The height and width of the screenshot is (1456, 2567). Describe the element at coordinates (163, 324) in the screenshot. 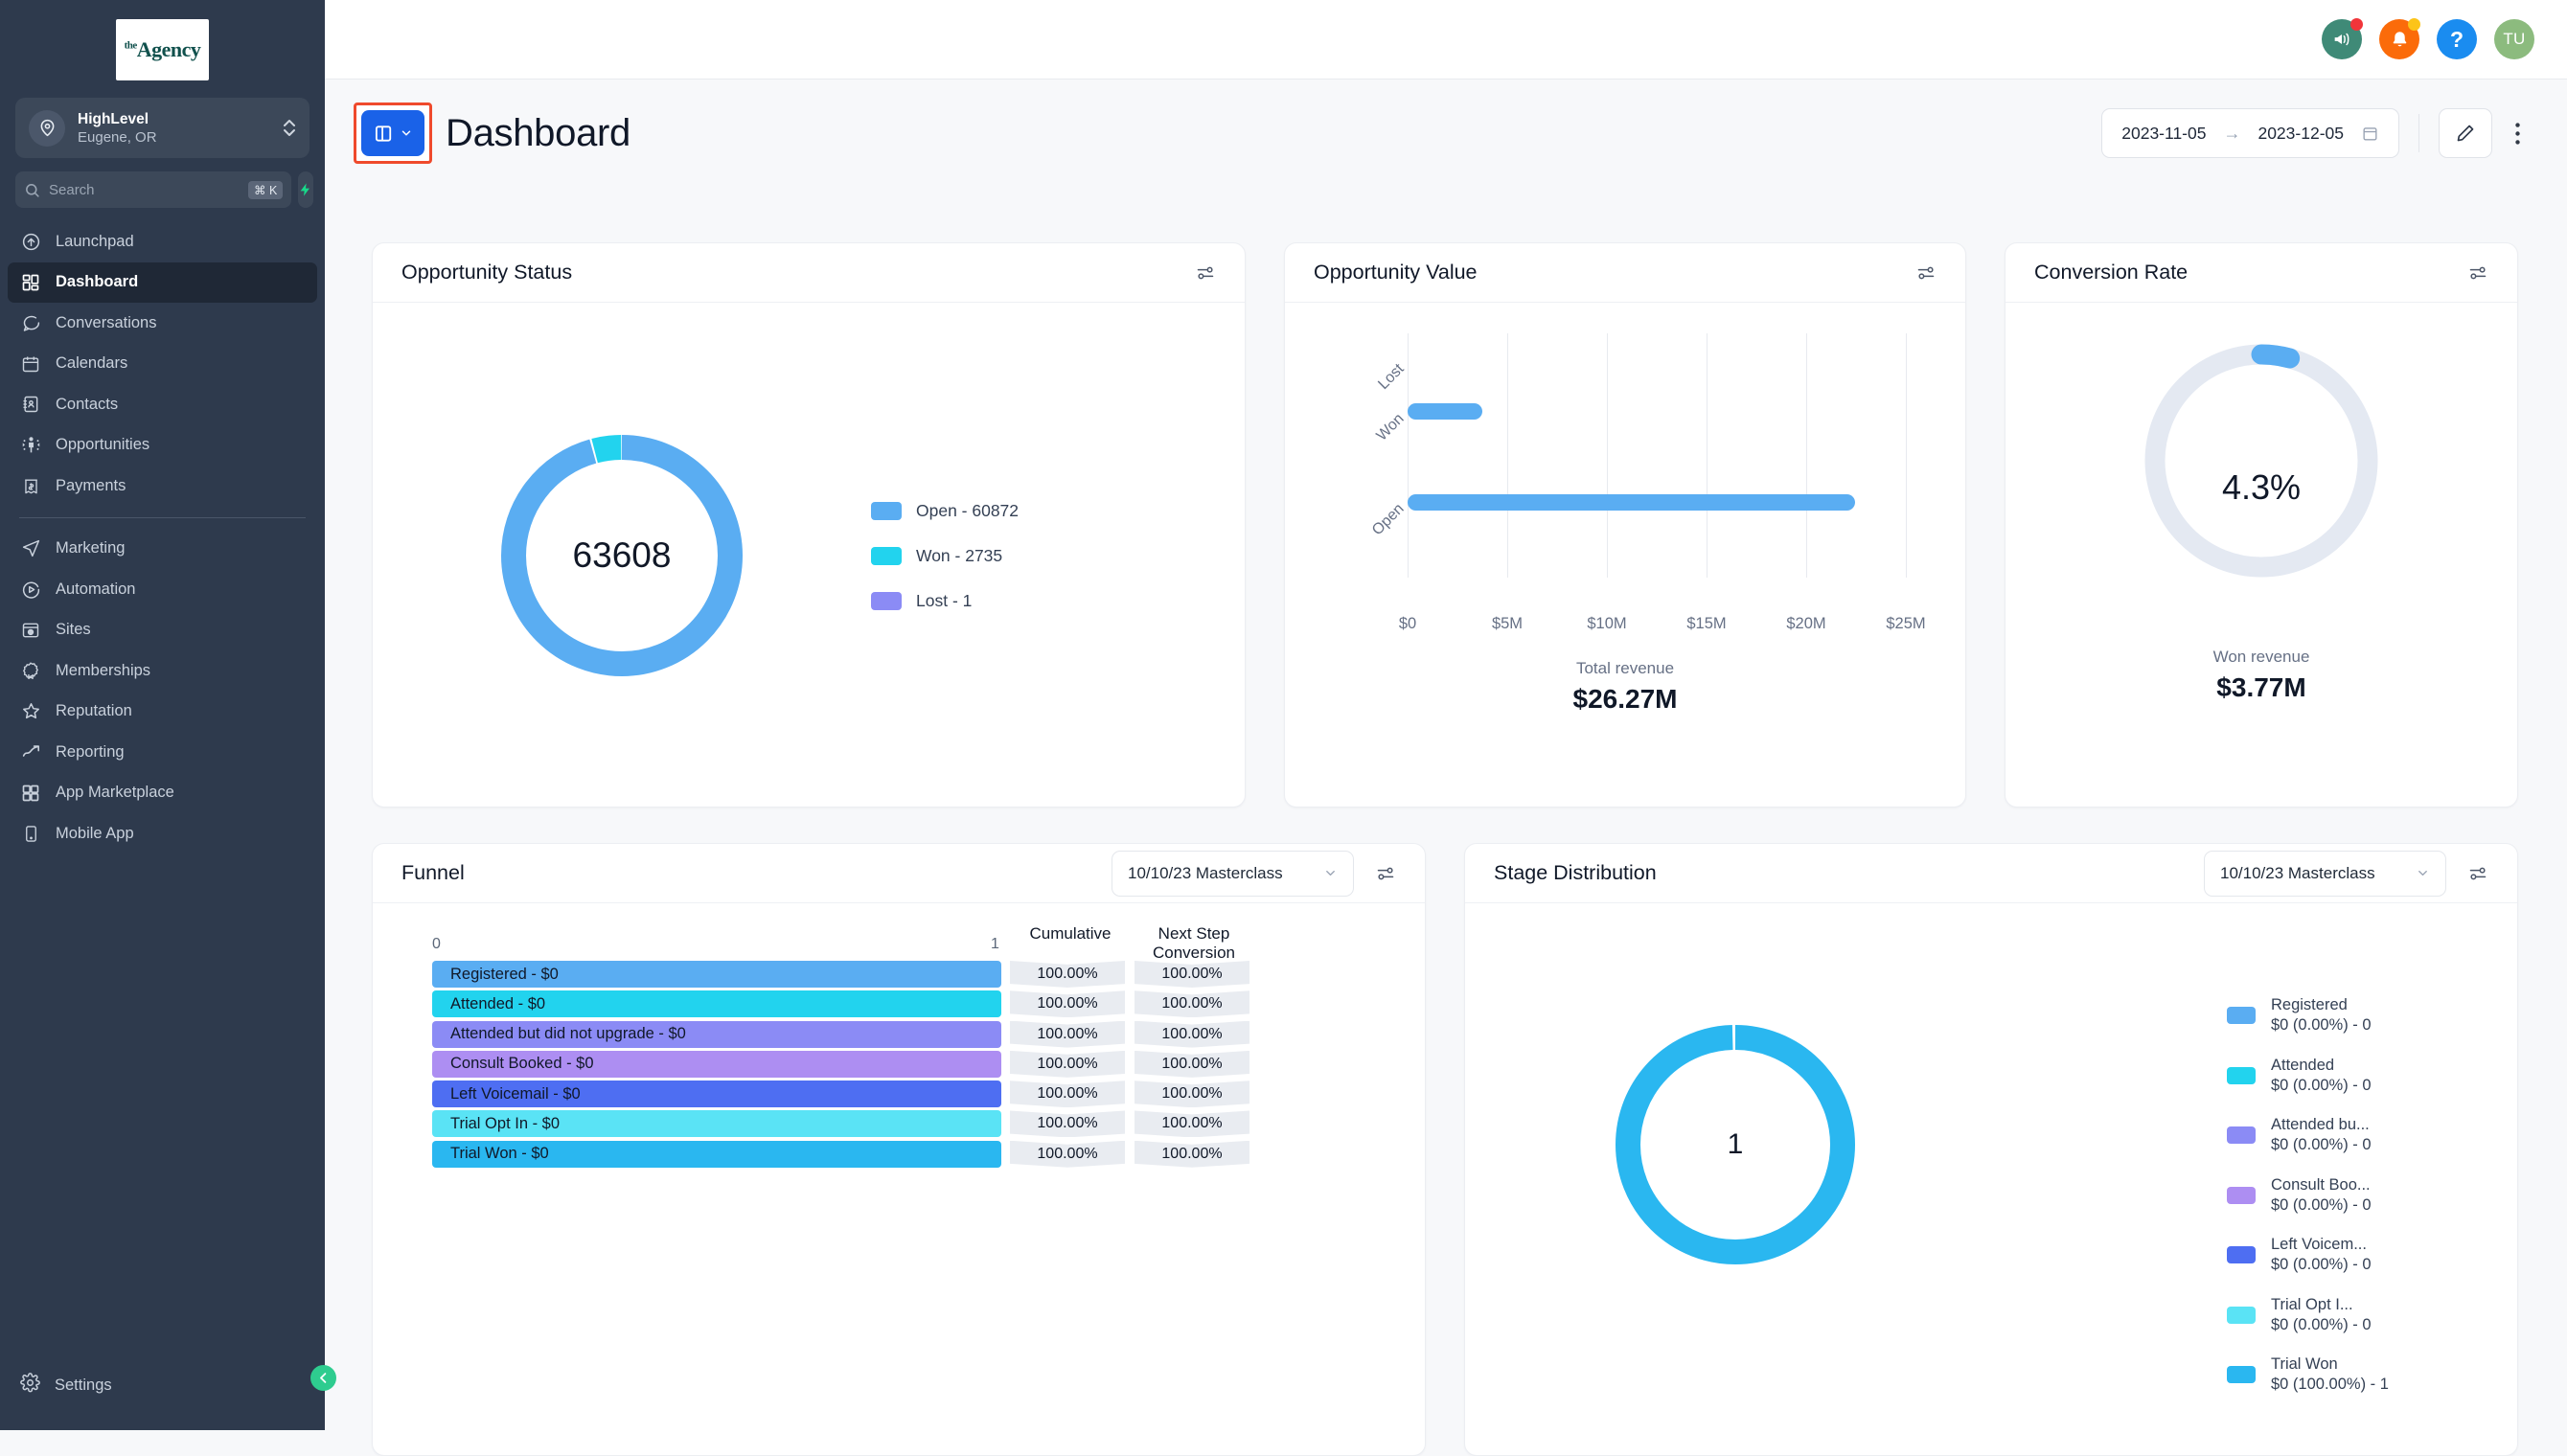

I see `sidebar-item-conversations: Conversations` at that location.